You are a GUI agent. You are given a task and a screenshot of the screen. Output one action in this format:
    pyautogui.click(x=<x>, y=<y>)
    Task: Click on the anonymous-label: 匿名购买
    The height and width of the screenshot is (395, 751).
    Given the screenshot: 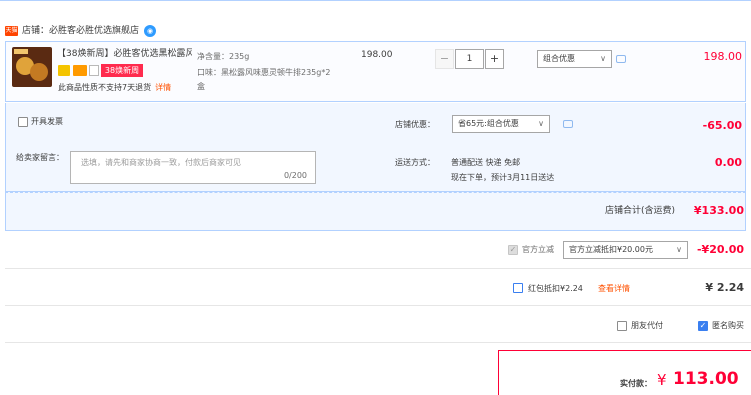 What is the action you would take?
    pyautogui.click(x=728, y=326)
    